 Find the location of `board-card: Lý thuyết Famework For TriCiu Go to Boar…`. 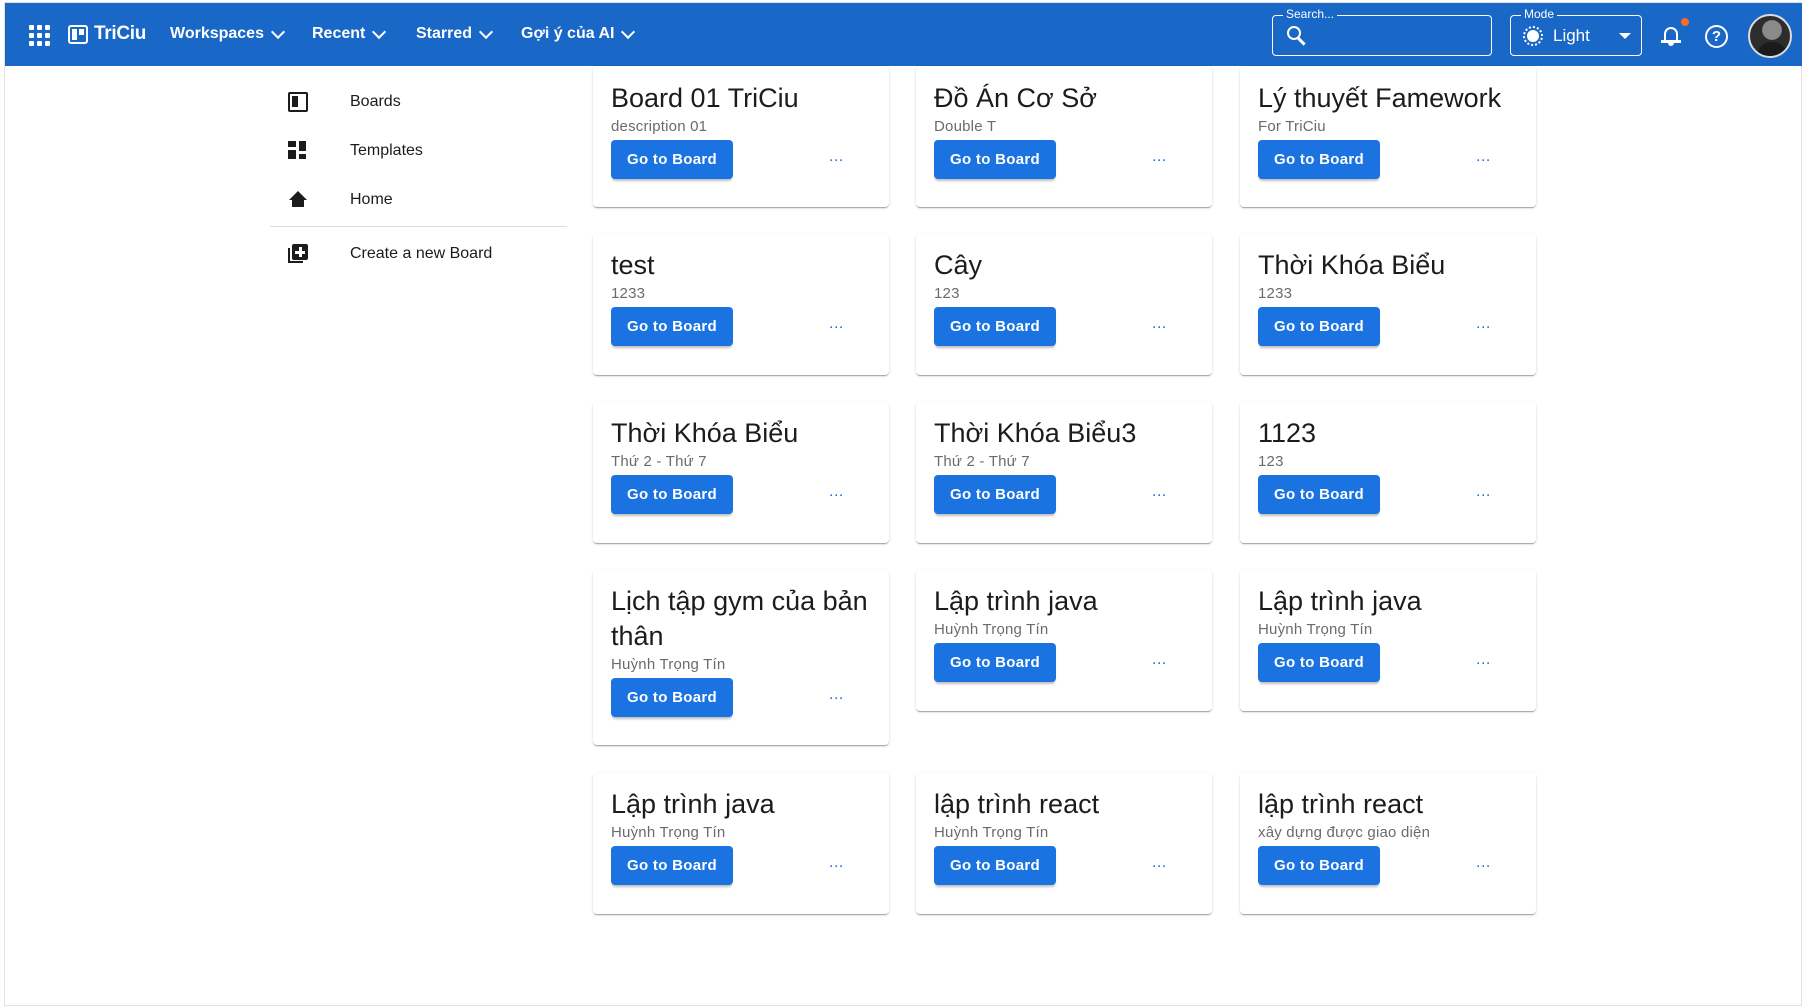

board-card: Lý thuyết Famework For TriCiu Go to Boar… is located at coordinates (1388, 136).